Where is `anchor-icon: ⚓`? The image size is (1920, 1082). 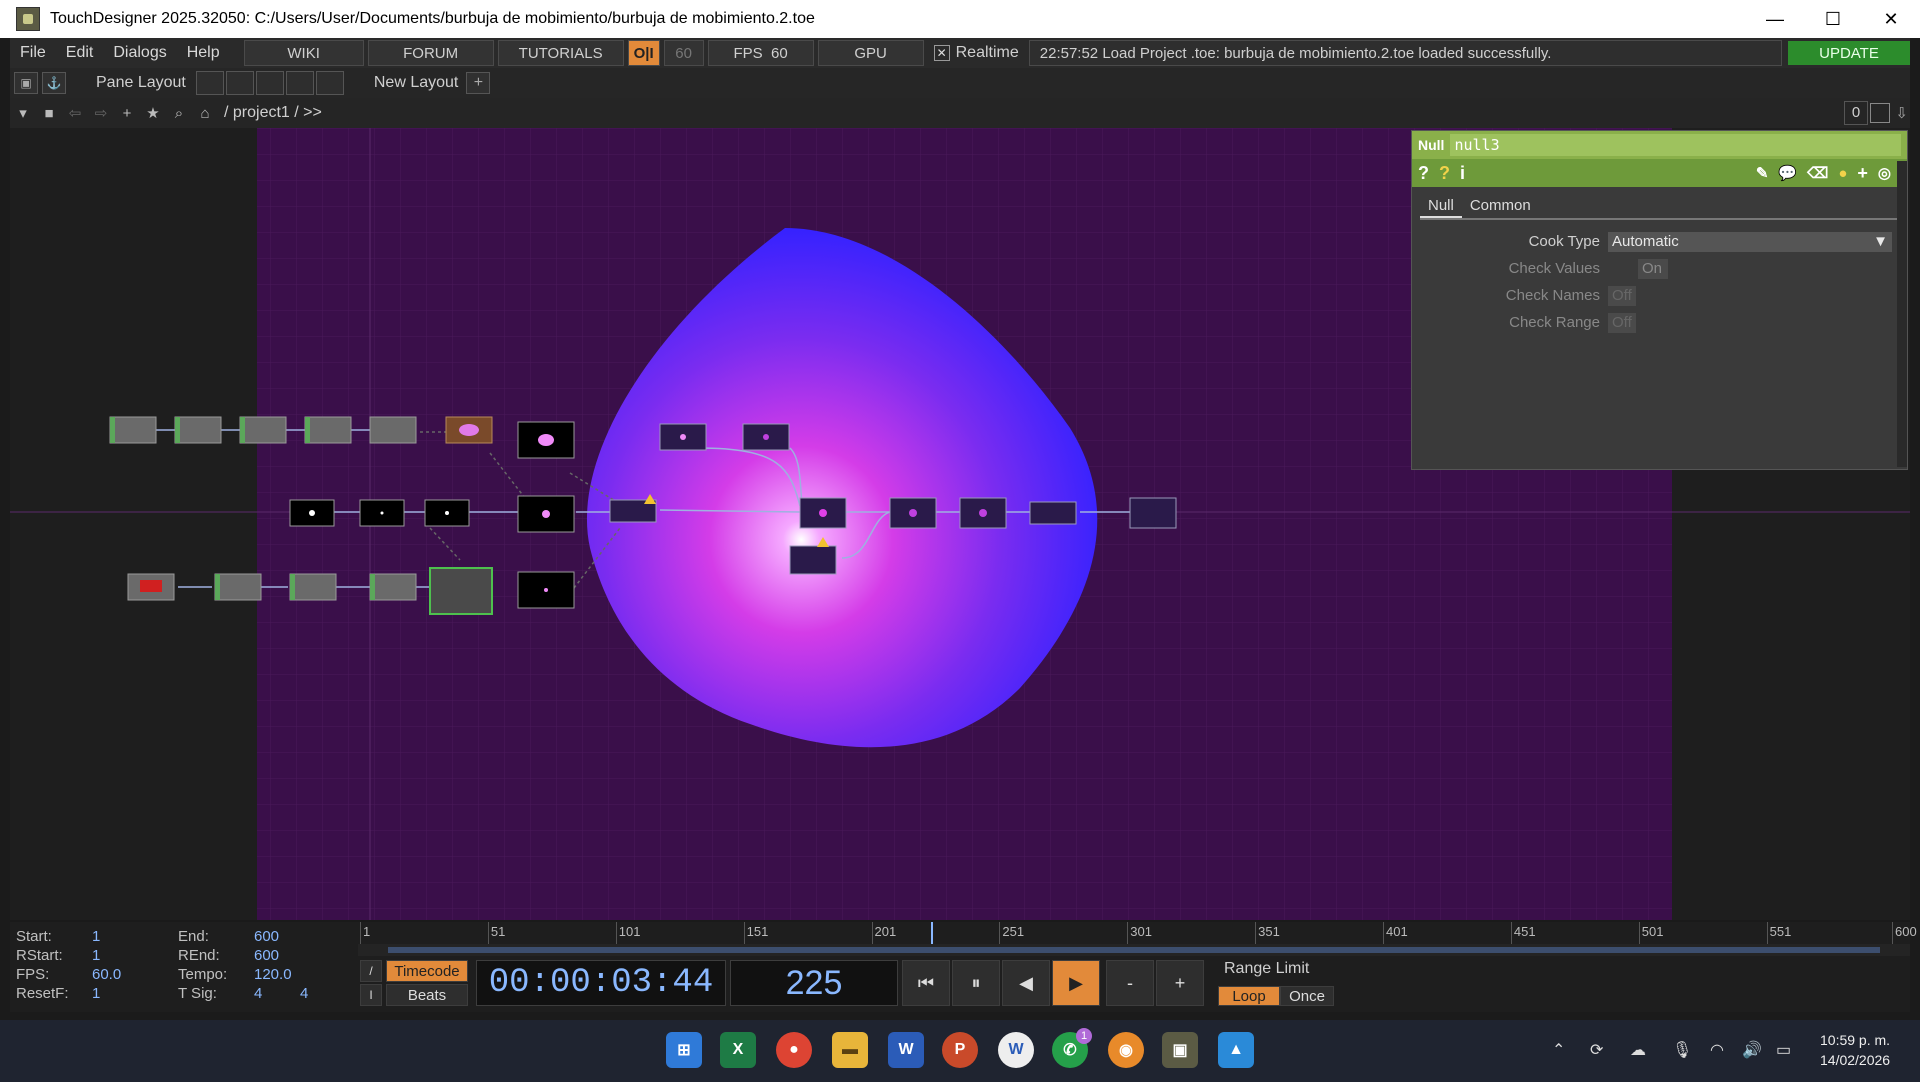 anchor-icon: ⚓ is located at coordinates (54, 83).